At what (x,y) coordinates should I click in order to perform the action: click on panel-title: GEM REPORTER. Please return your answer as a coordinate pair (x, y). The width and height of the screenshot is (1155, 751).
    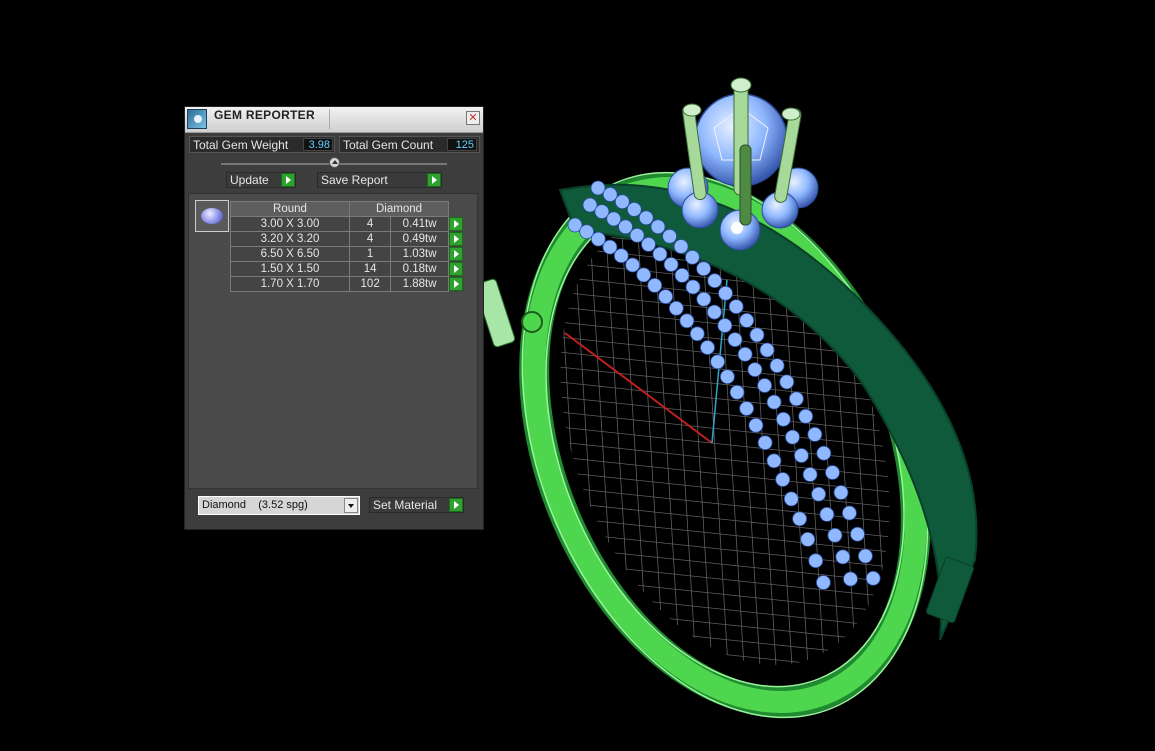
    Looking at the image, I should click on (264, 115).